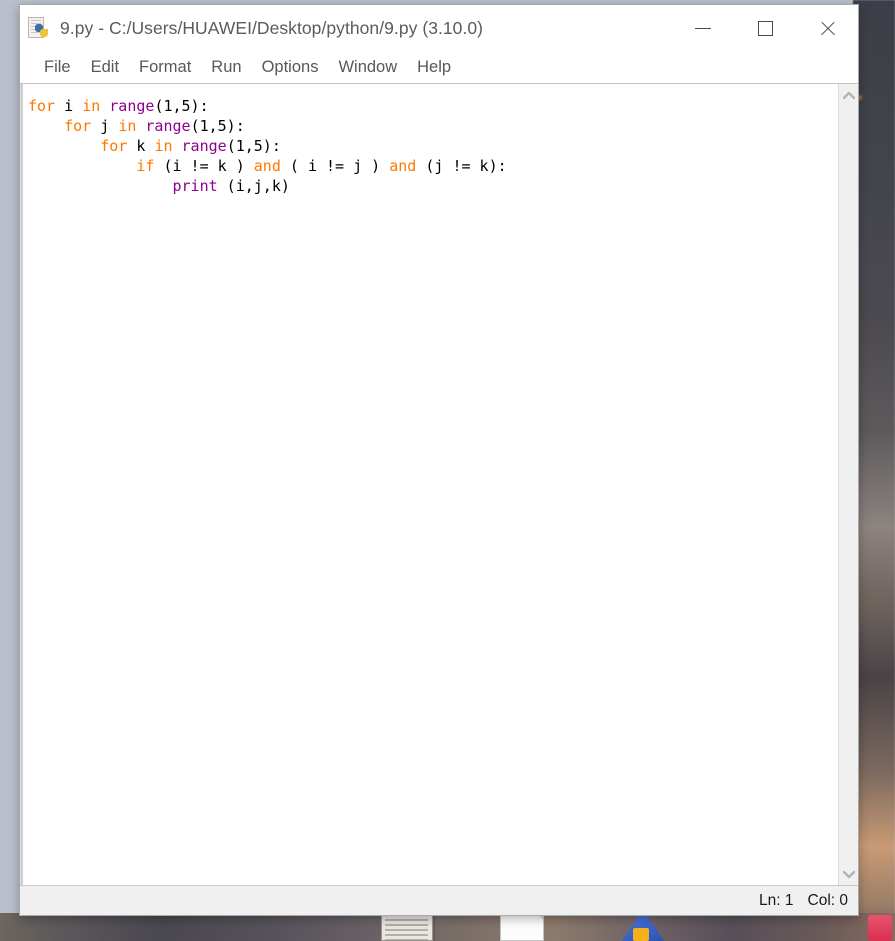  What do you see at coordinates (849, 874) in the screenshot?
I see `chevron-down-icon` at bounding box center [849, 874].